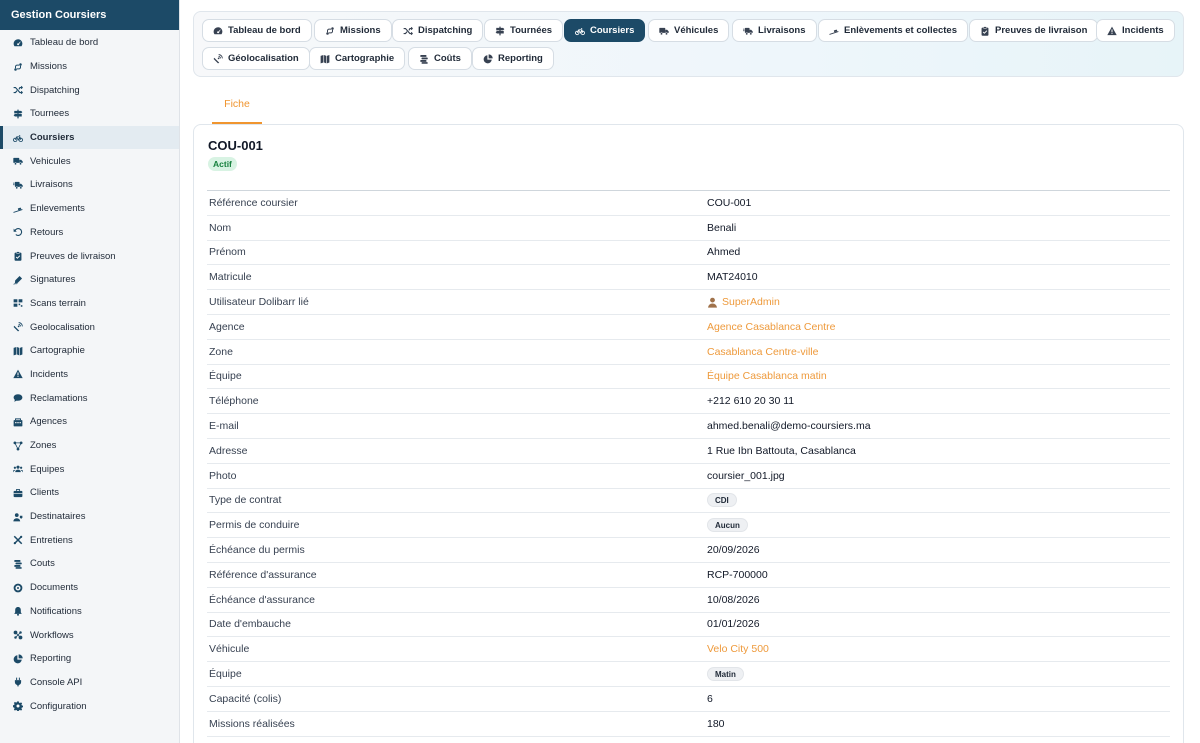 The image size is (1200, 743). I want to click on undo-icon, so click(18, 232).